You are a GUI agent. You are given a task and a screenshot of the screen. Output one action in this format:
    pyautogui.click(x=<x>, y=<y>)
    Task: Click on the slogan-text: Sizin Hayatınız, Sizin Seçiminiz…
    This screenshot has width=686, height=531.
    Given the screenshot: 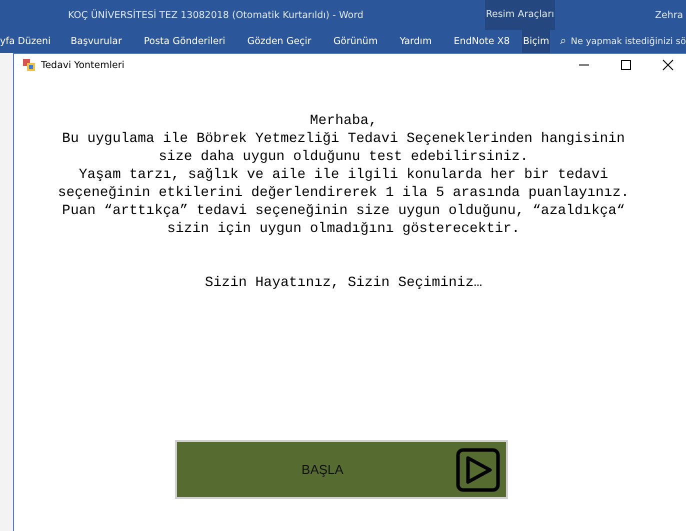 What is the action you would take?
    pyautogui.click(x=344, y=283)
    